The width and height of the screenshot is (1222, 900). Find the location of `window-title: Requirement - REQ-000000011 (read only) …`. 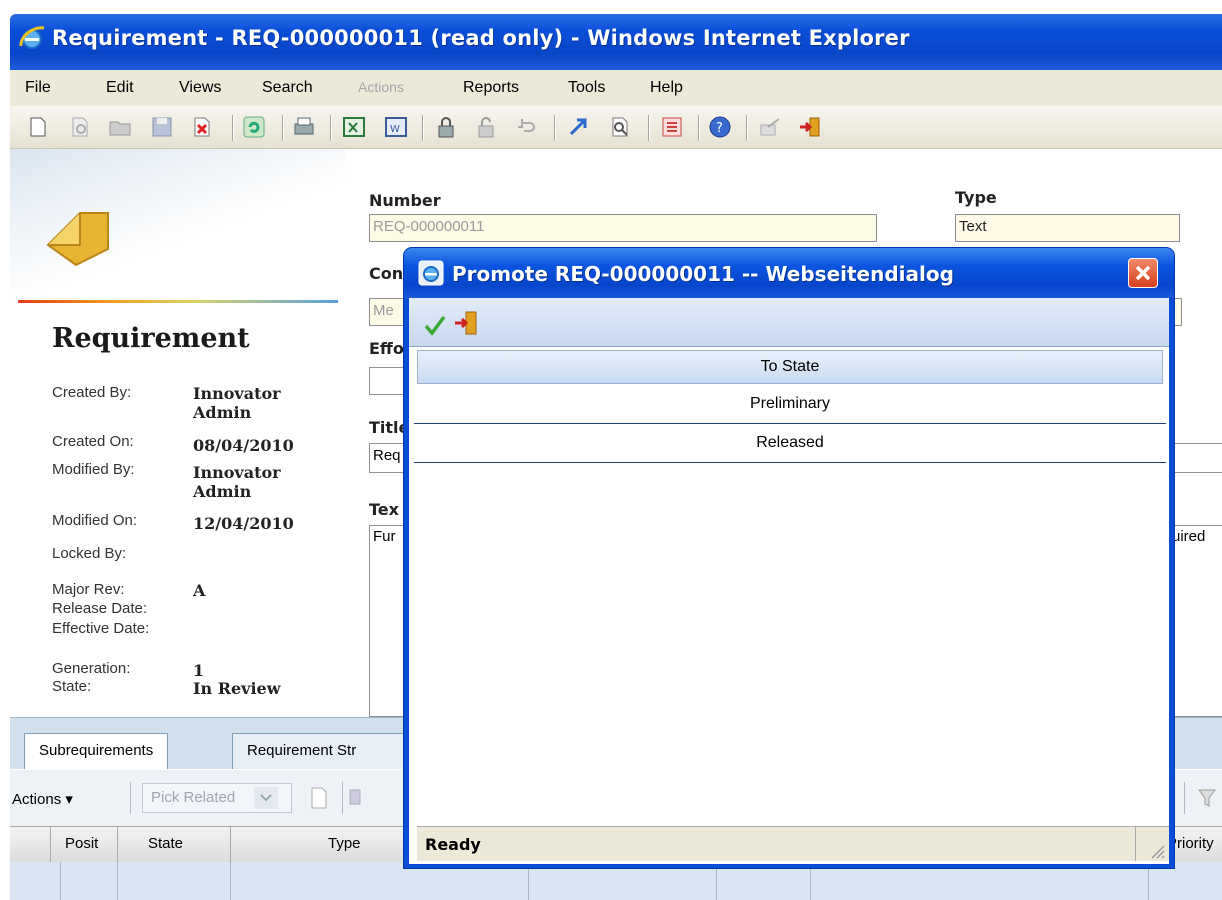

window-title: Requirement - REQ-000000011 (read only) … is located at coordinates (481, 38).